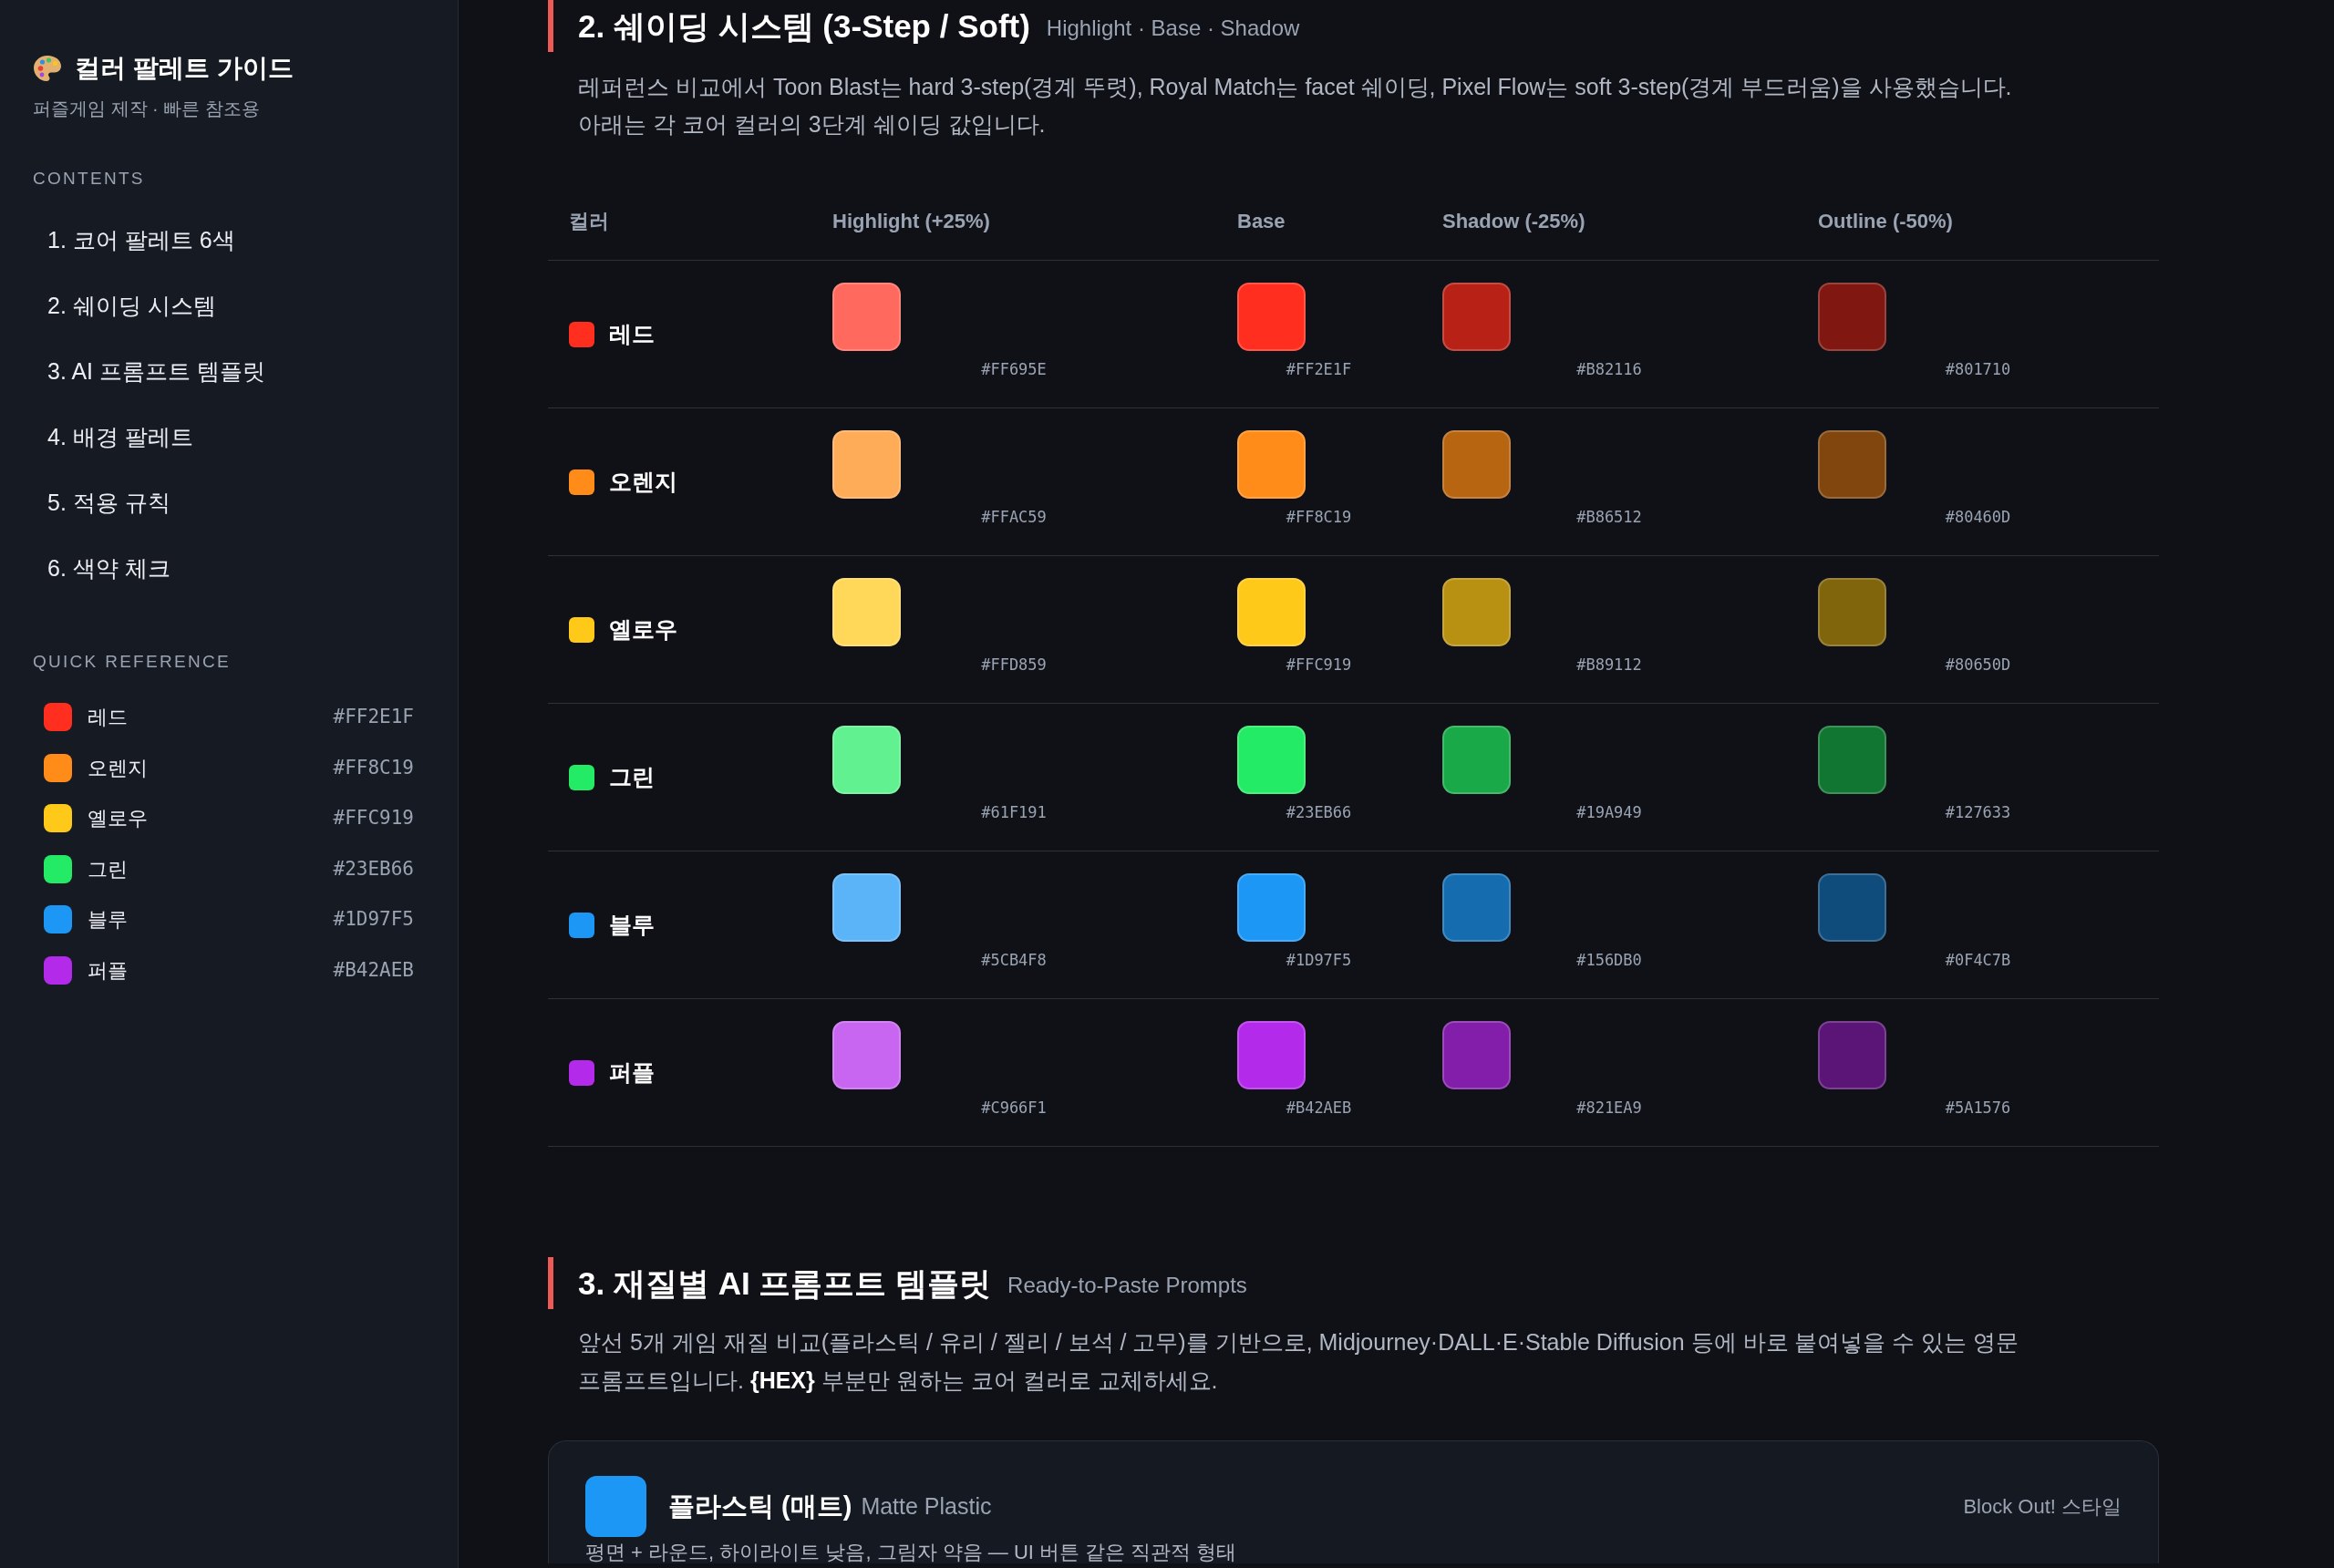 This screenshot has width=2334, height=1568. I want to click on hex-code: #19A949, so click(1609, 812).